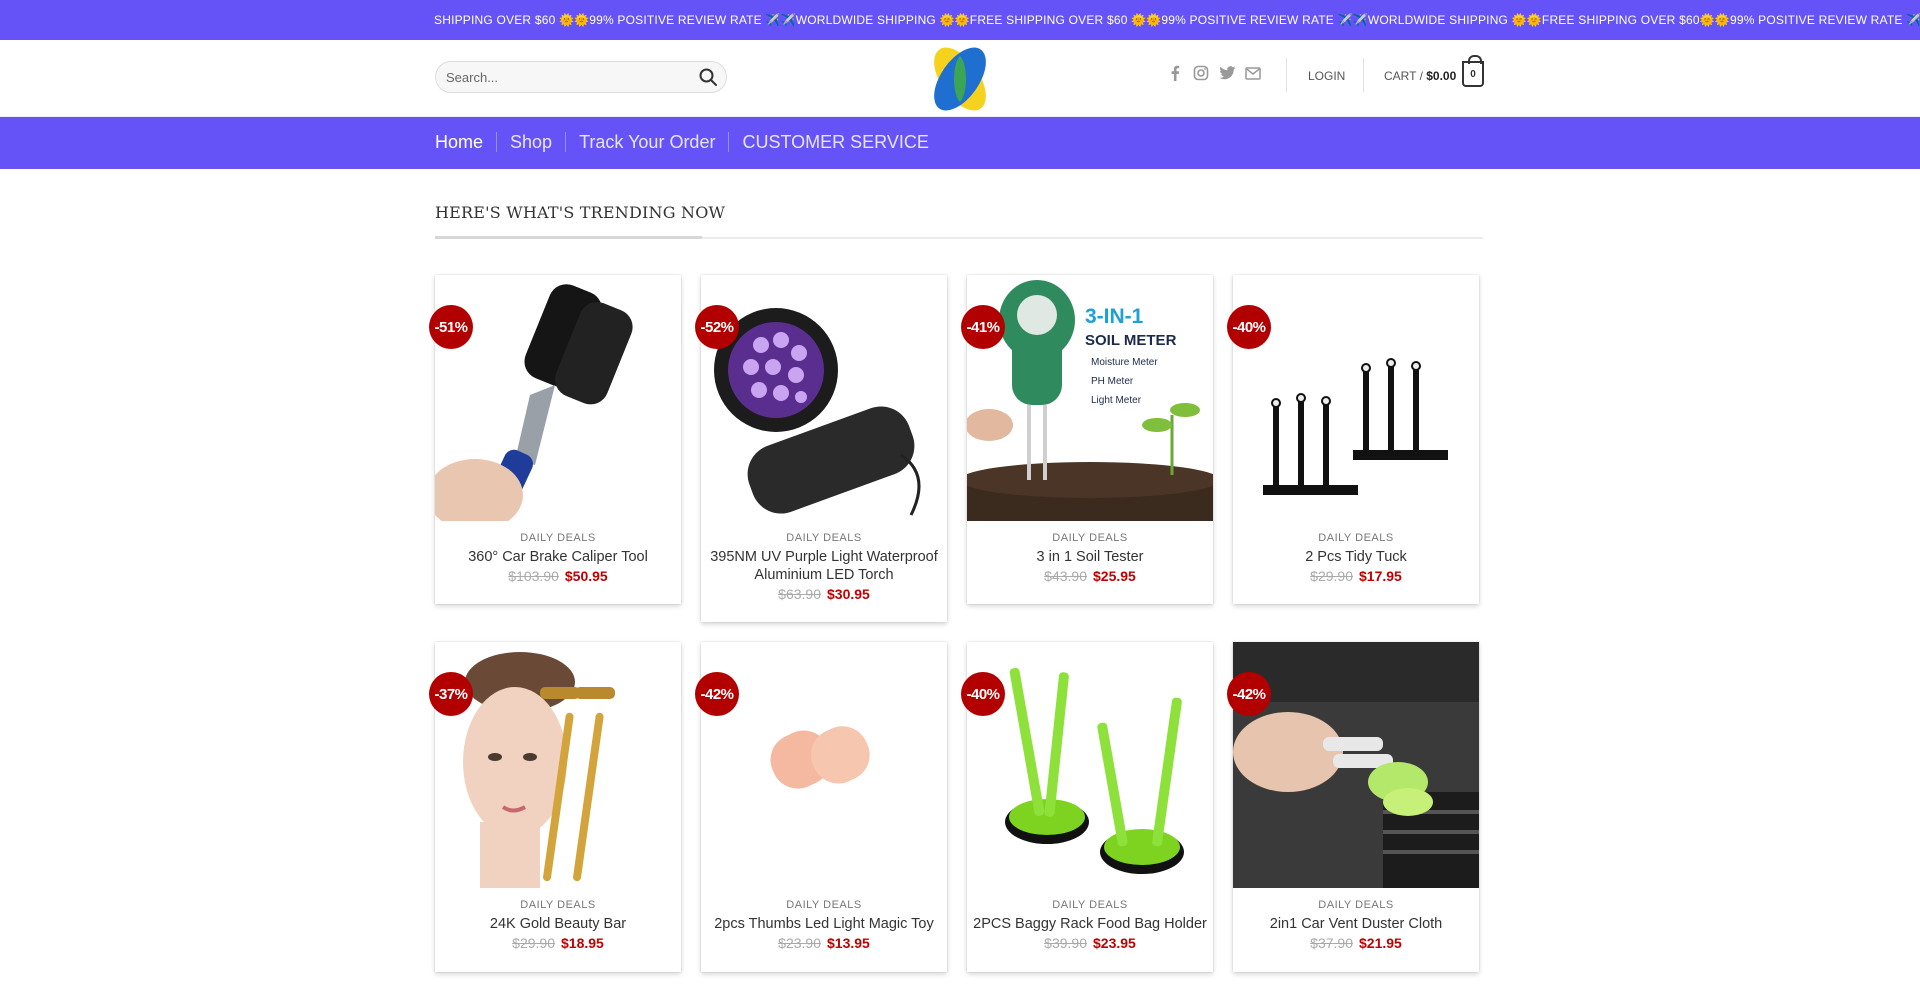  I want to click on cart-count-badge: 0, so click(1473, 71).